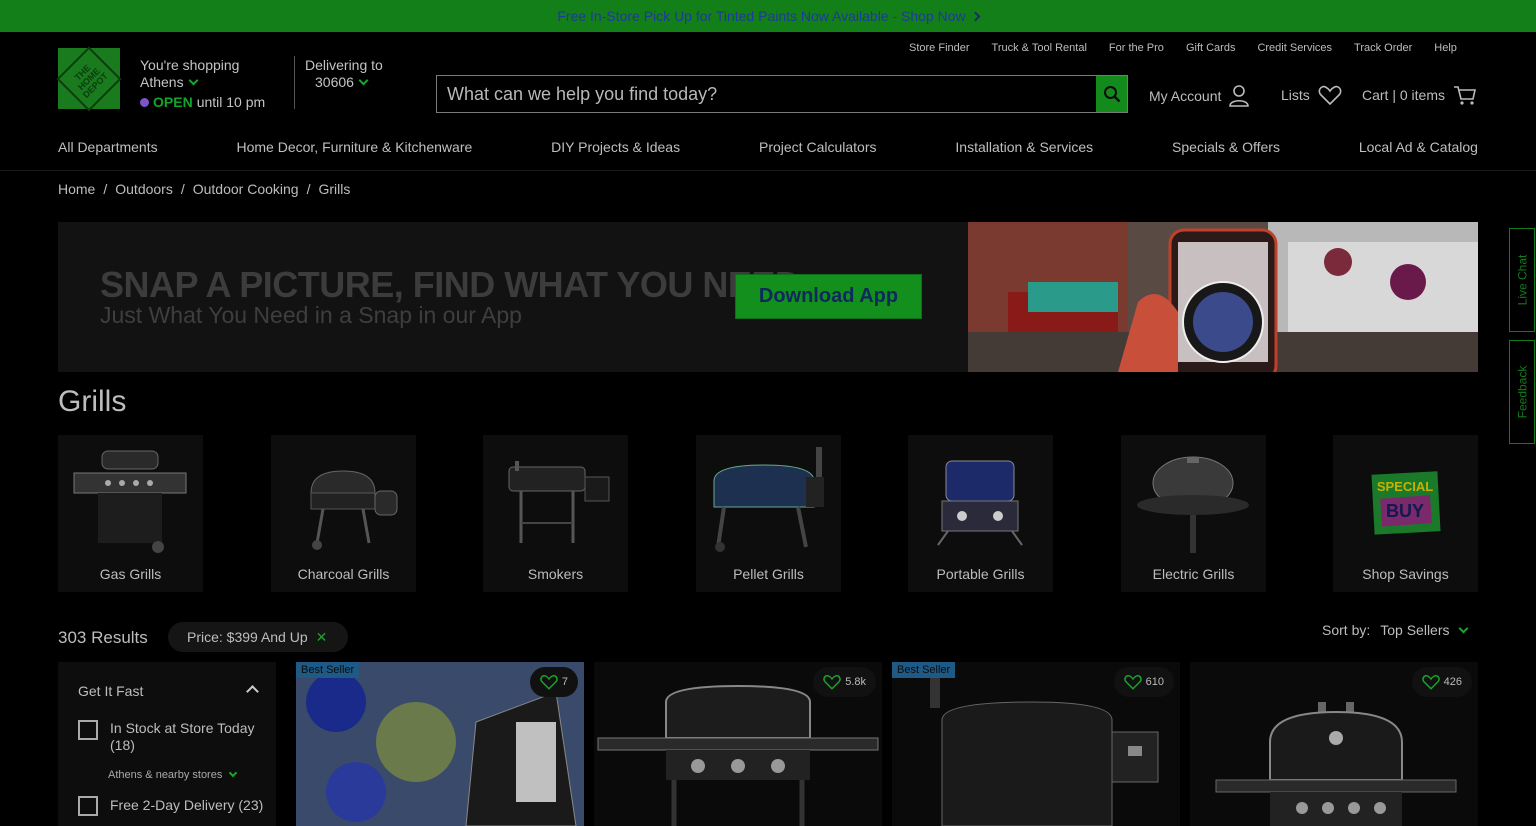 Image resolution: width=1536 pixels, height=826 pixels. What do you see at coordinates (1445, 48) in the screenshot?
I see `link-help: Help` at bounding box center [1445, 48].